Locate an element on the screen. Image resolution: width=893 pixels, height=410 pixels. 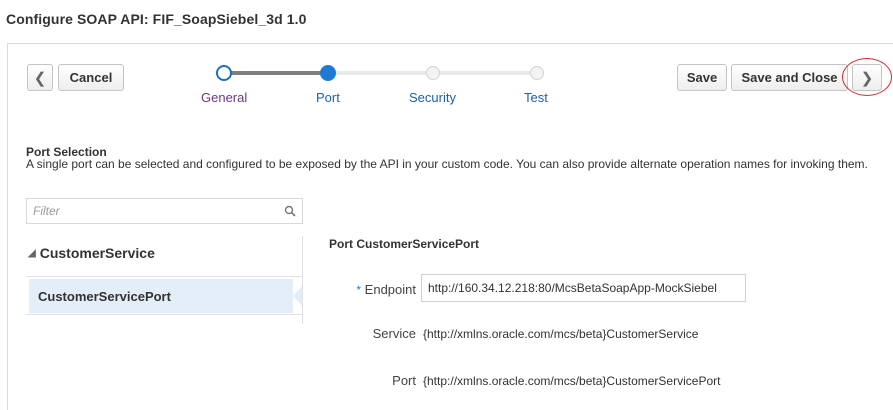
collapse-triangle-icon: ◢ is located at coordinates (32, 253).